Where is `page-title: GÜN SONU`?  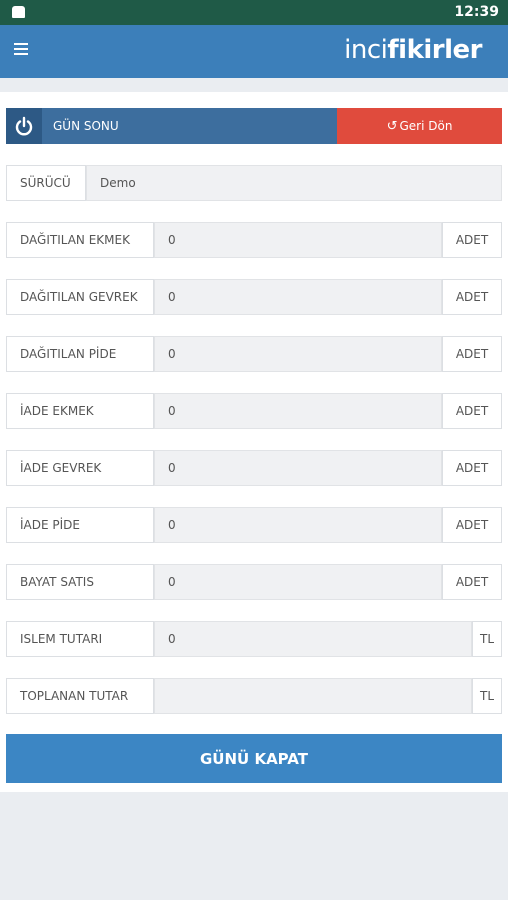 page-title: GÜN SONU is located at coordinates (86, 126).